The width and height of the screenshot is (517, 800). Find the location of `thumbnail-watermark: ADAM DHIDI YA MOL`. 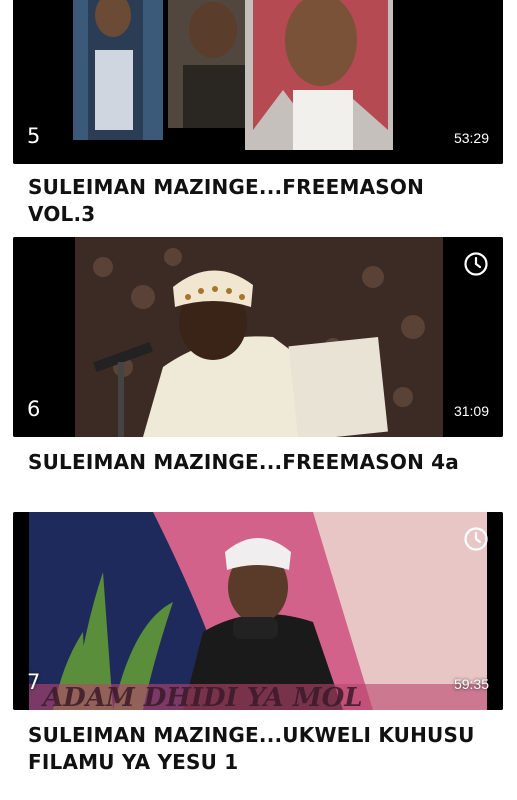

thumbnail-watermark: ADAM DHIDI YA MOL is located at coordinates (201, 696).